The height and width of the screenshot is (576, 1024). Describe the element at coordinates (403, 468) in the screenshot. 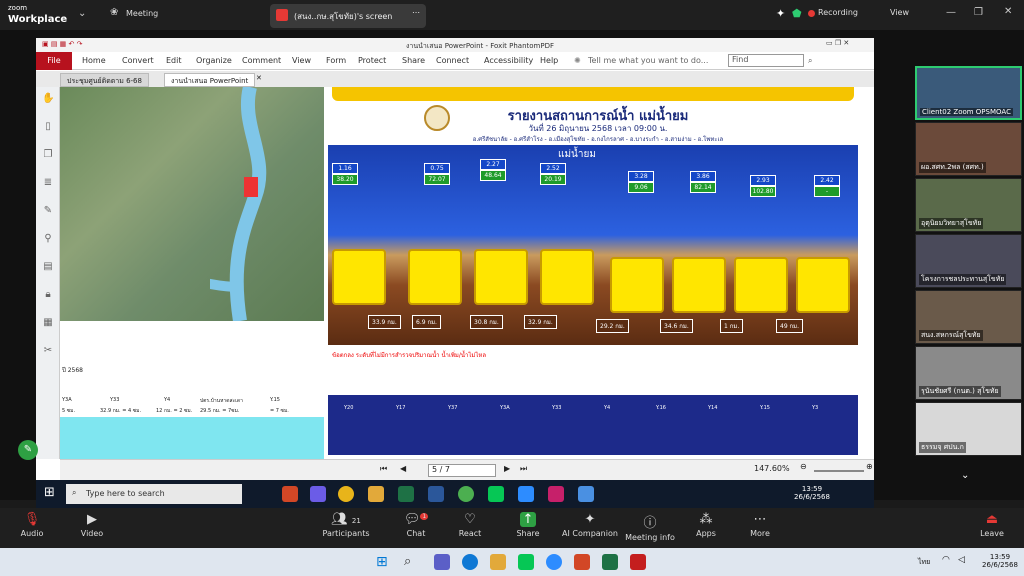

I see `prev-page-icon: ◀` at that location.